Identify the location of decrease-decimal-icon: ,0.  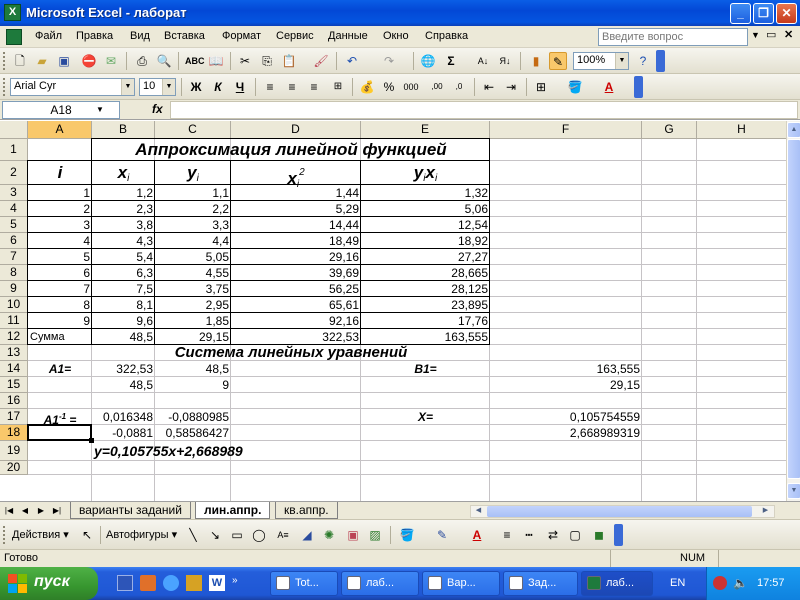
(459, 87).